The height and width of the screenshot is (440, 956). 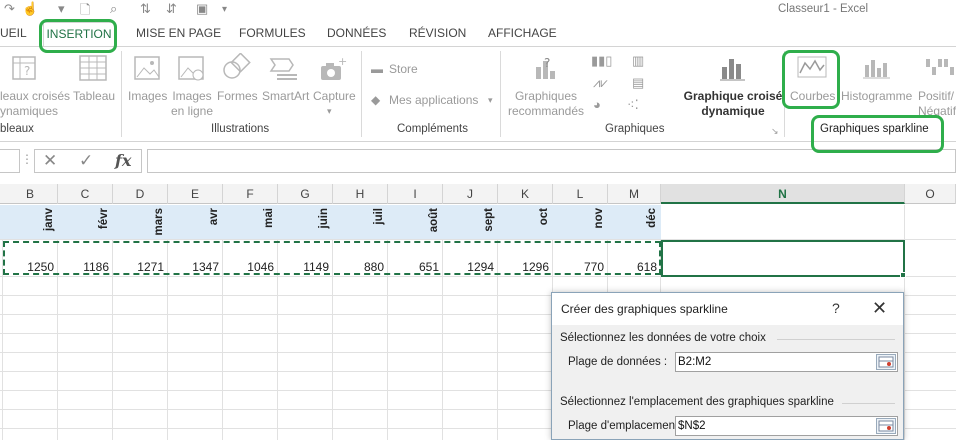 What do you see at coordinates (633, 104) in the screenshot?
I see `scatter-chart-icon: ⁖⁚` at bounding box center [633, 104].